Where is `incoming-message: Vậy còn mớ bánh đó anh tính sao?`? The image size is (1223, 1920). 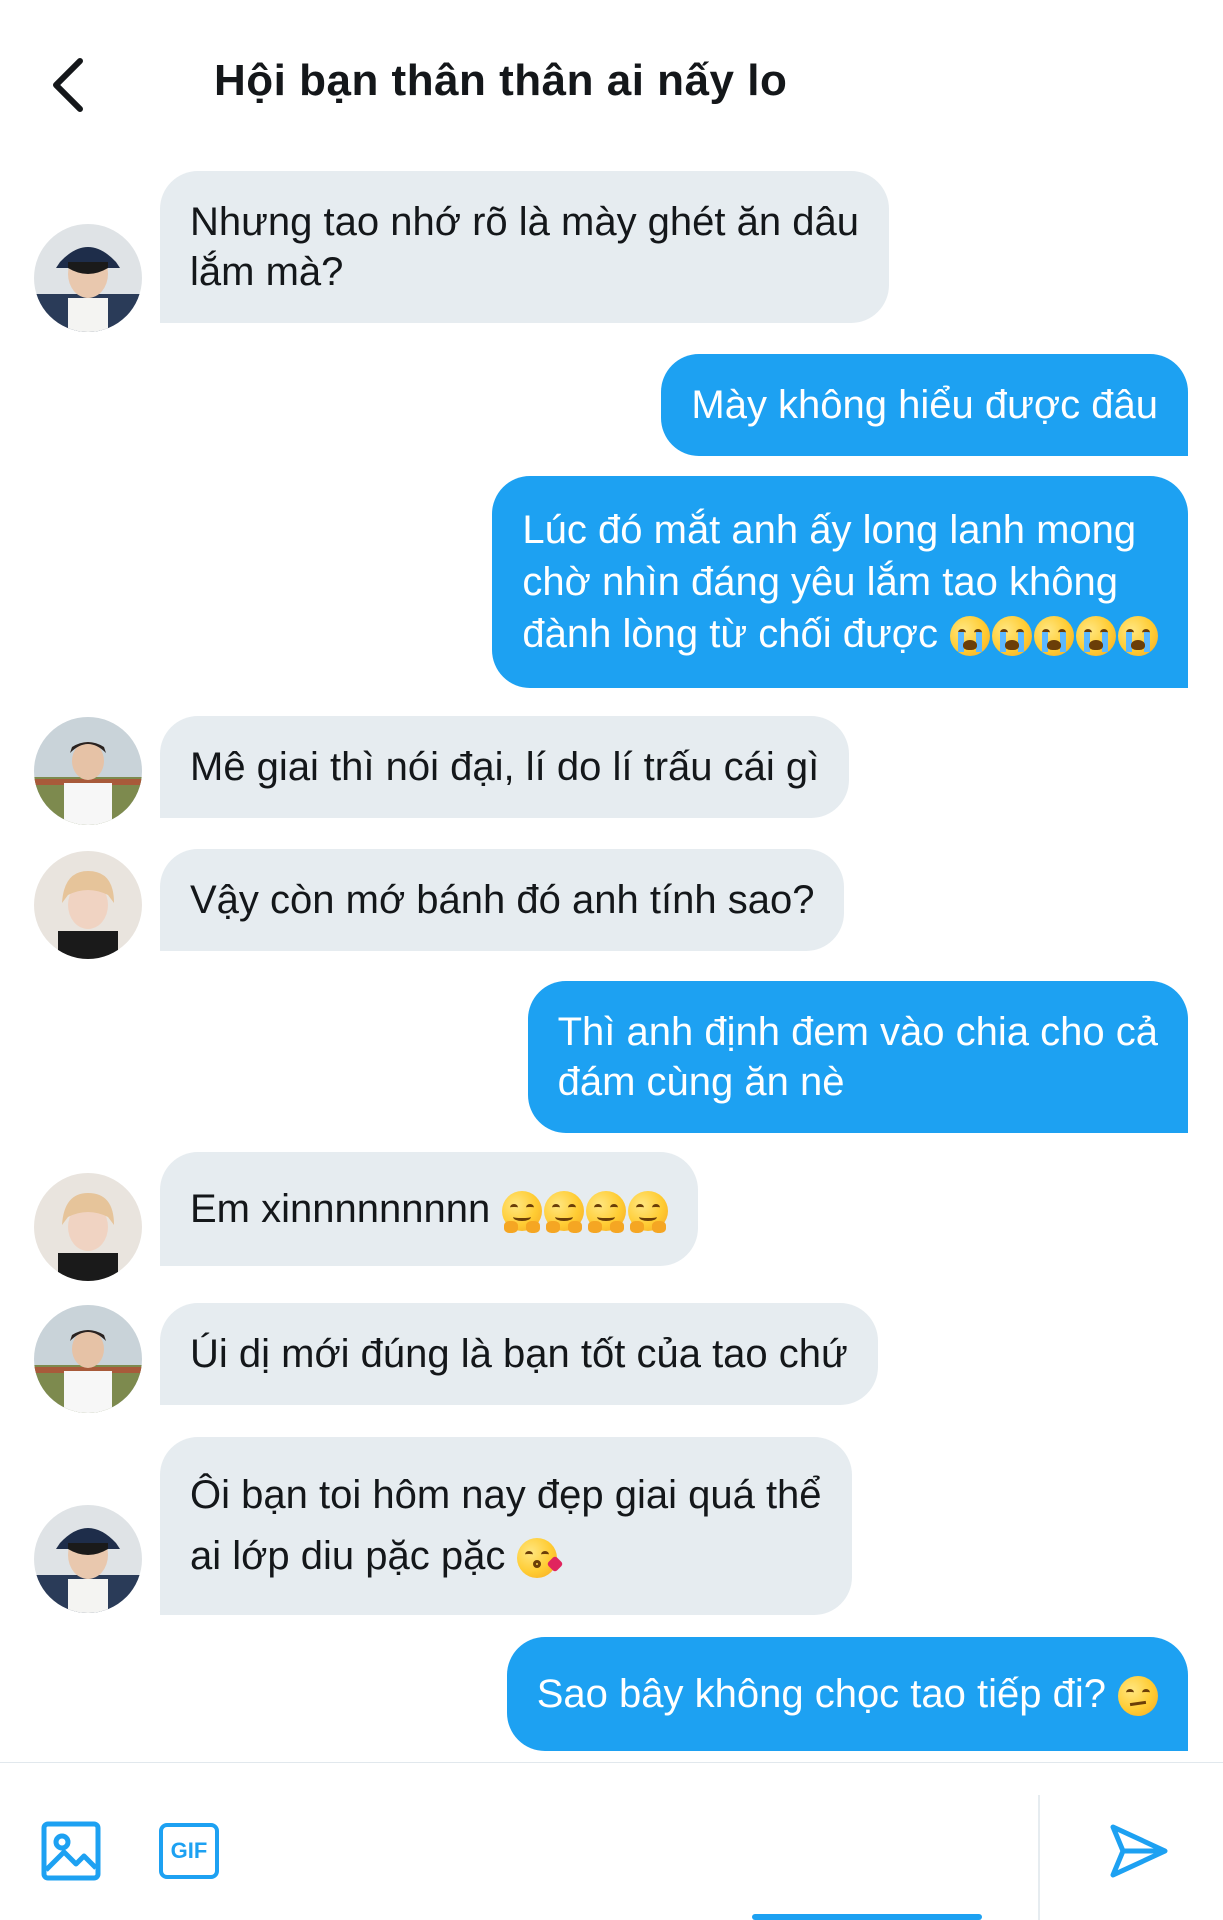
incoming-message: Vậy còn mớ bánh đó anh tính sao? is located at coordinates (502, 900).